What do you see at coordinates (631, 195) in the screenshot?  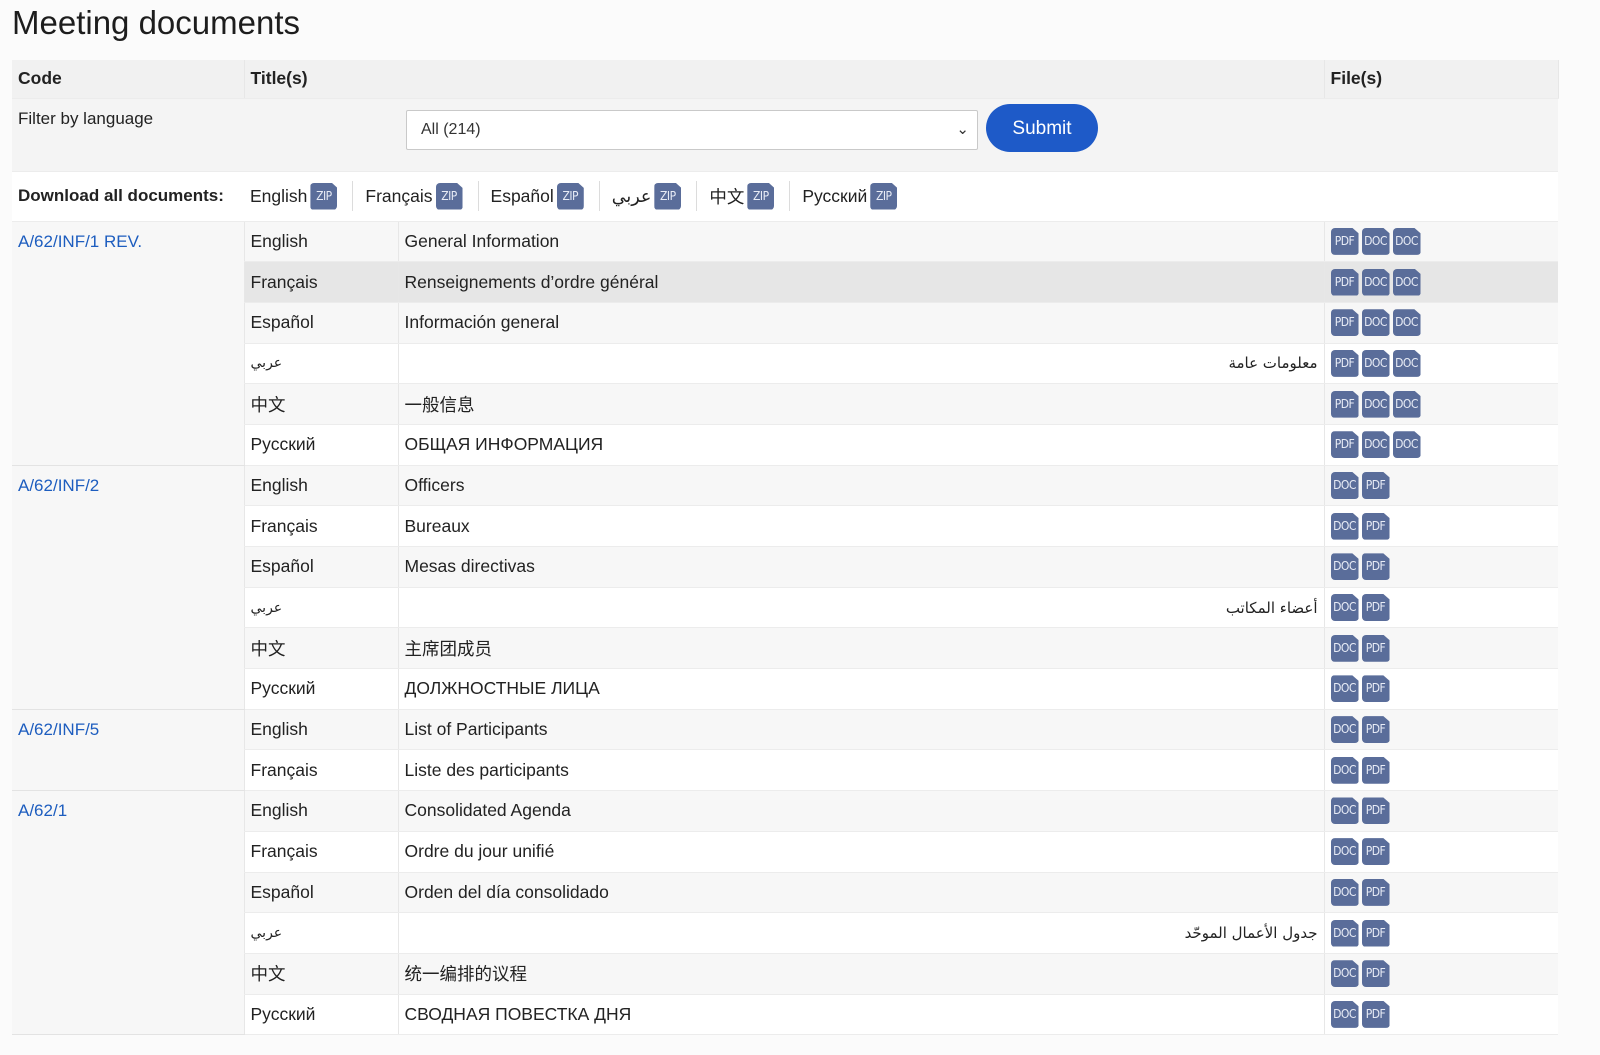 I see `download-all-language: عربي` at bounding box center [631, 195].